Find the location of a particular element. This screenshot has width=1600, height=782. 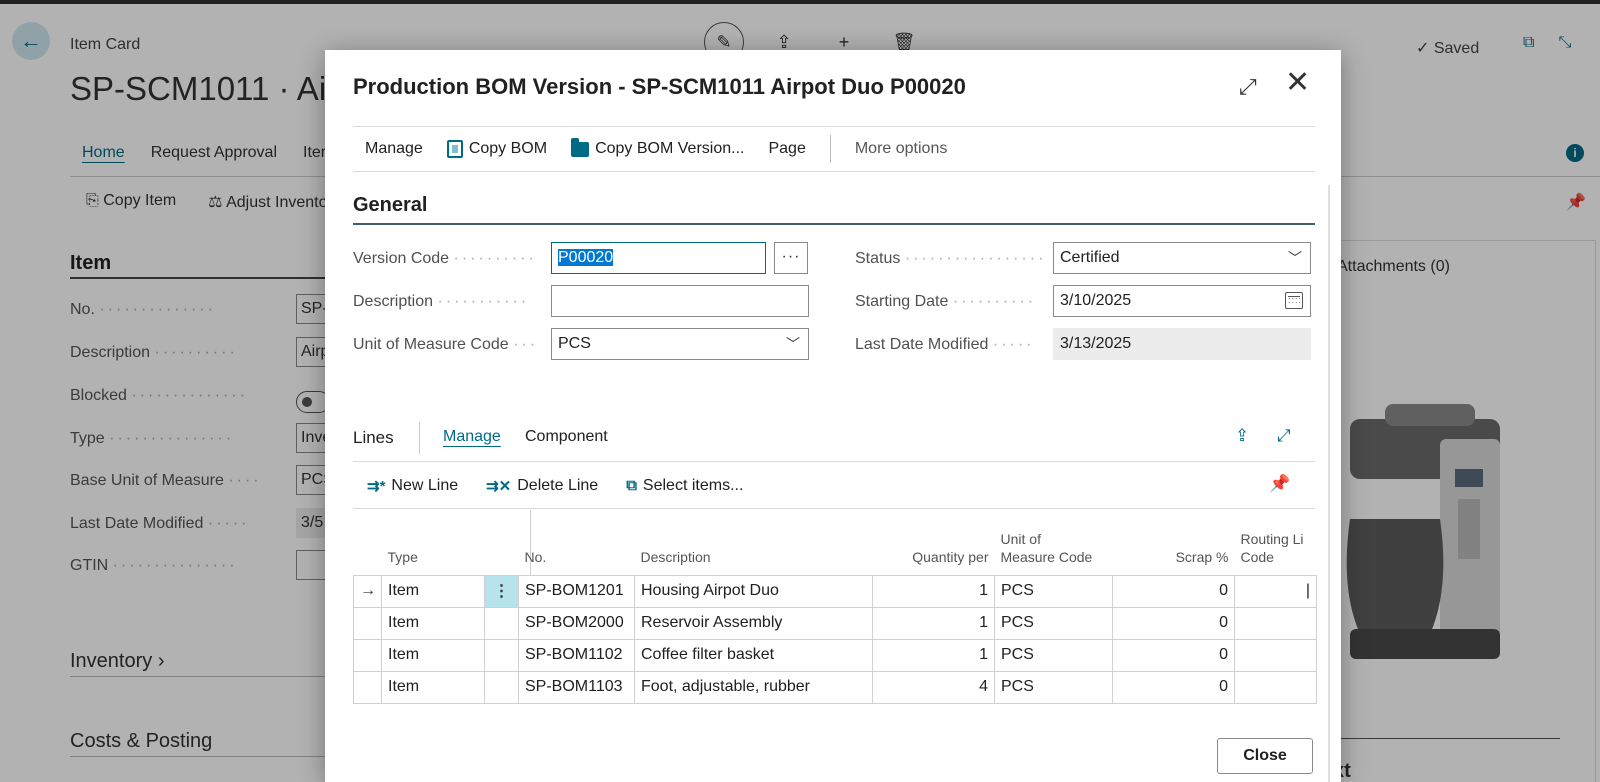

col-header-quantity: Quantity per is located at coordinates (934, 542).